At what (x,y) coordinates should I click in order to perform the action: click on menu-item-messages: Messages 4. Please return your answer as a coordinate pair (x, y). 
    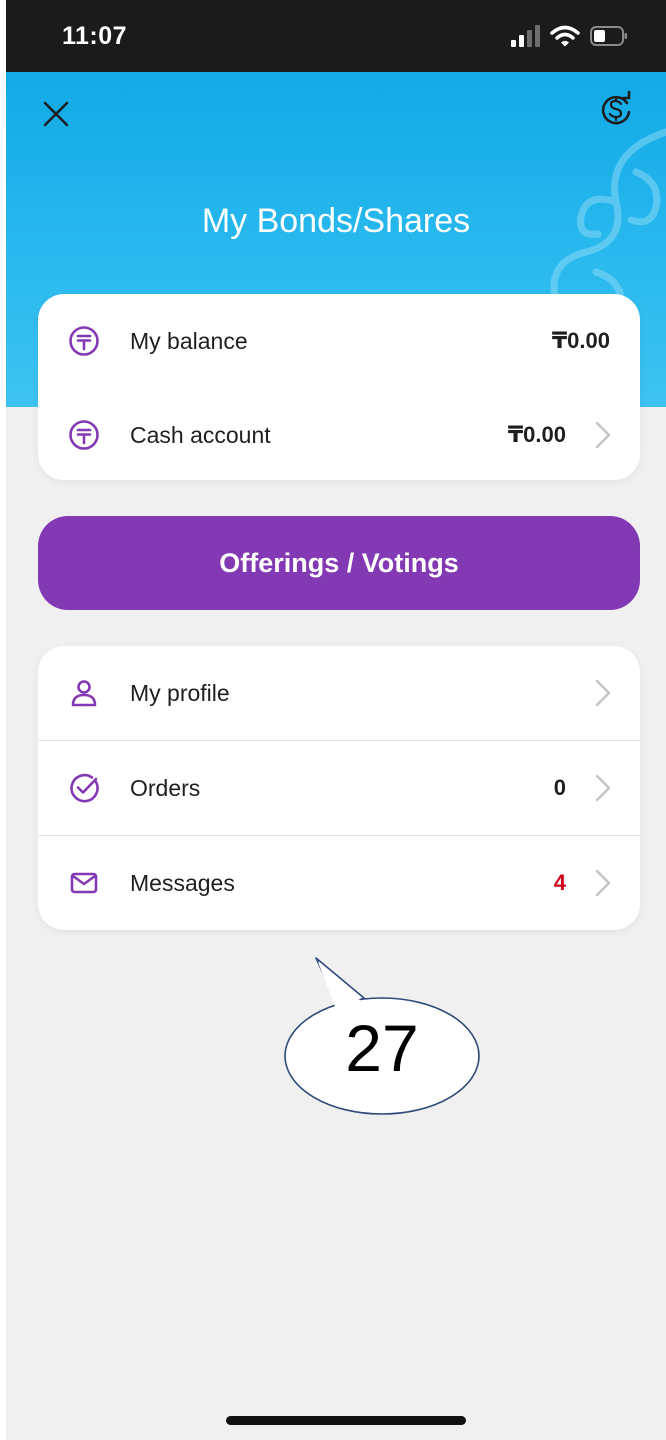
    Looking at the image, I should click on (339, 882).